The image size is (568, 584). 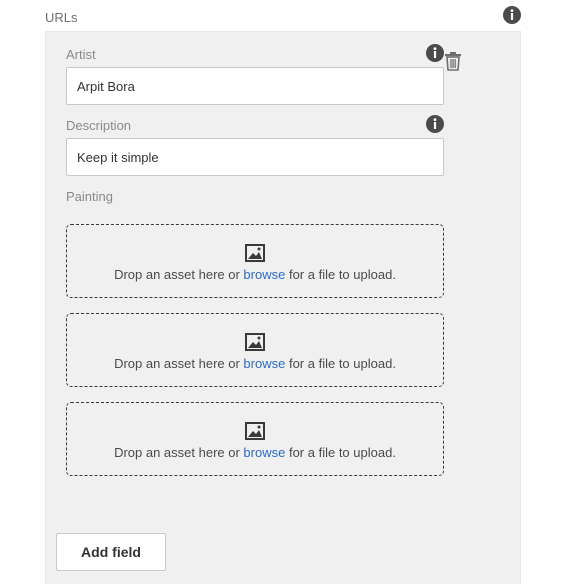 I want to click on artist-input, so click(x=255, y=86).